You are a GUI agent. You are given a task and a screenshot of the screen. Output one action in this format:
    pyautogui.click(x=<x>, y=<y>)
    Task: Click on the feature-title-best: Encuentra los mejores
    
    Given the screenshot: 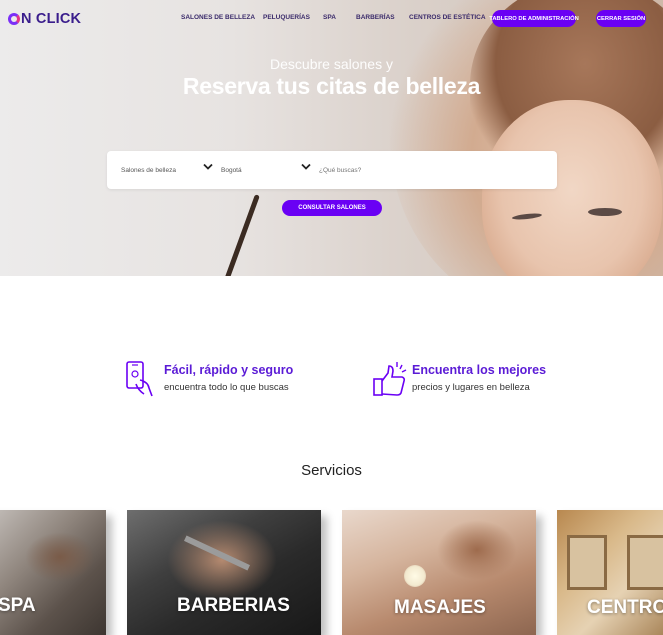 What is the action you would take?
    pyautogui.click(x=479, y=370)
    